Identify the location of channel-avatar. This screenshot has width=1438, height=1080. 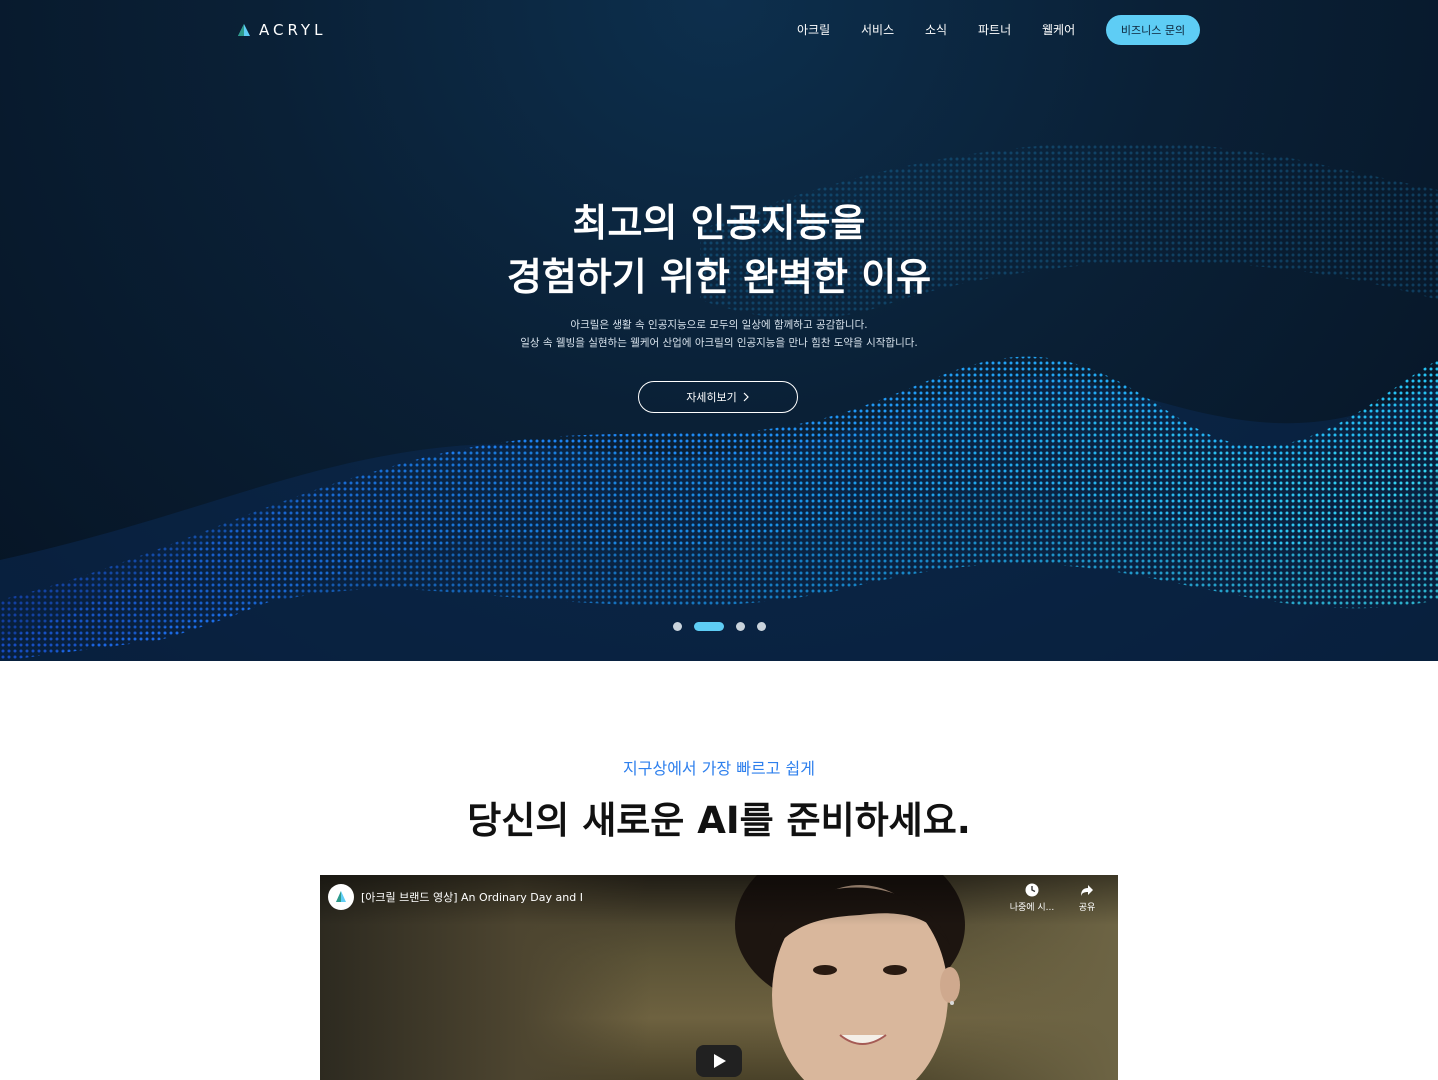
(341, 897).